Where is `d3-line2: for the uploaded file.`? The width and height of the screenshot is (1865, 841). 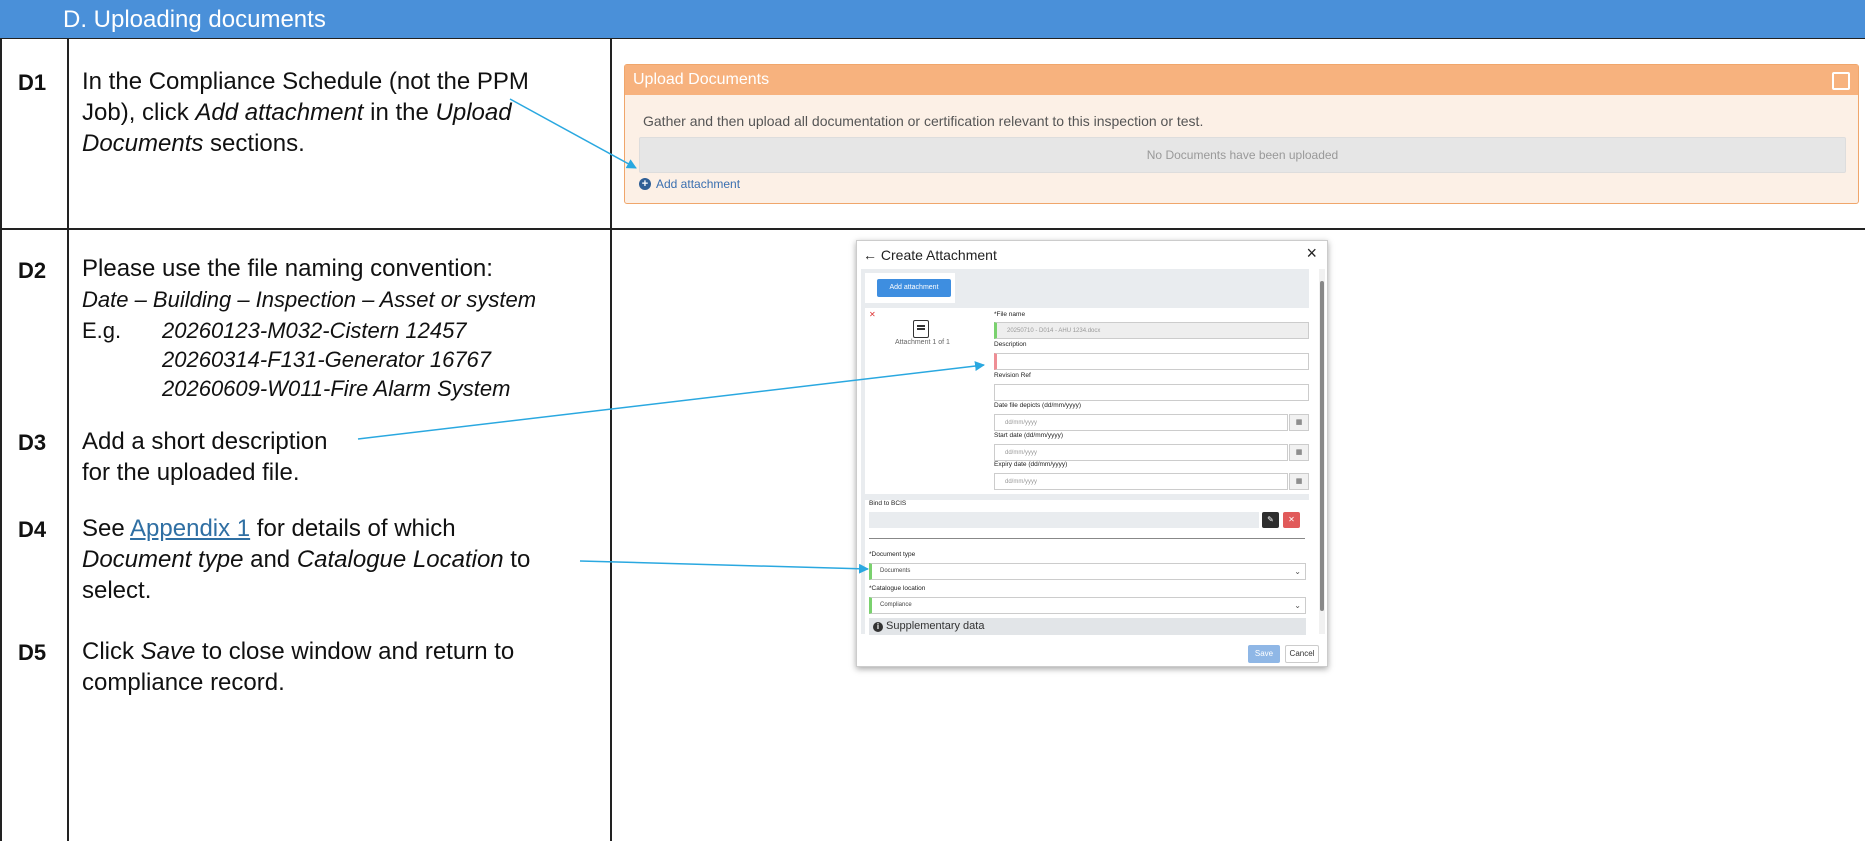
d3-line2: for the uploaded file. is located at coordinates (191, 472).